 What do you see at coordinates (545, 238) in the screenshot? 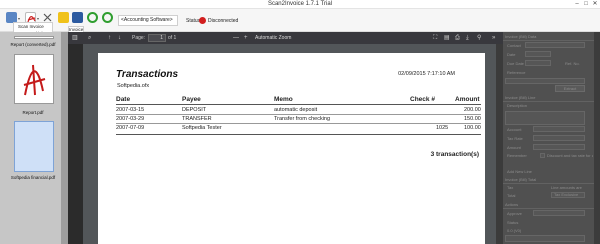
I see `status-field` at bounding box center [545, 238].